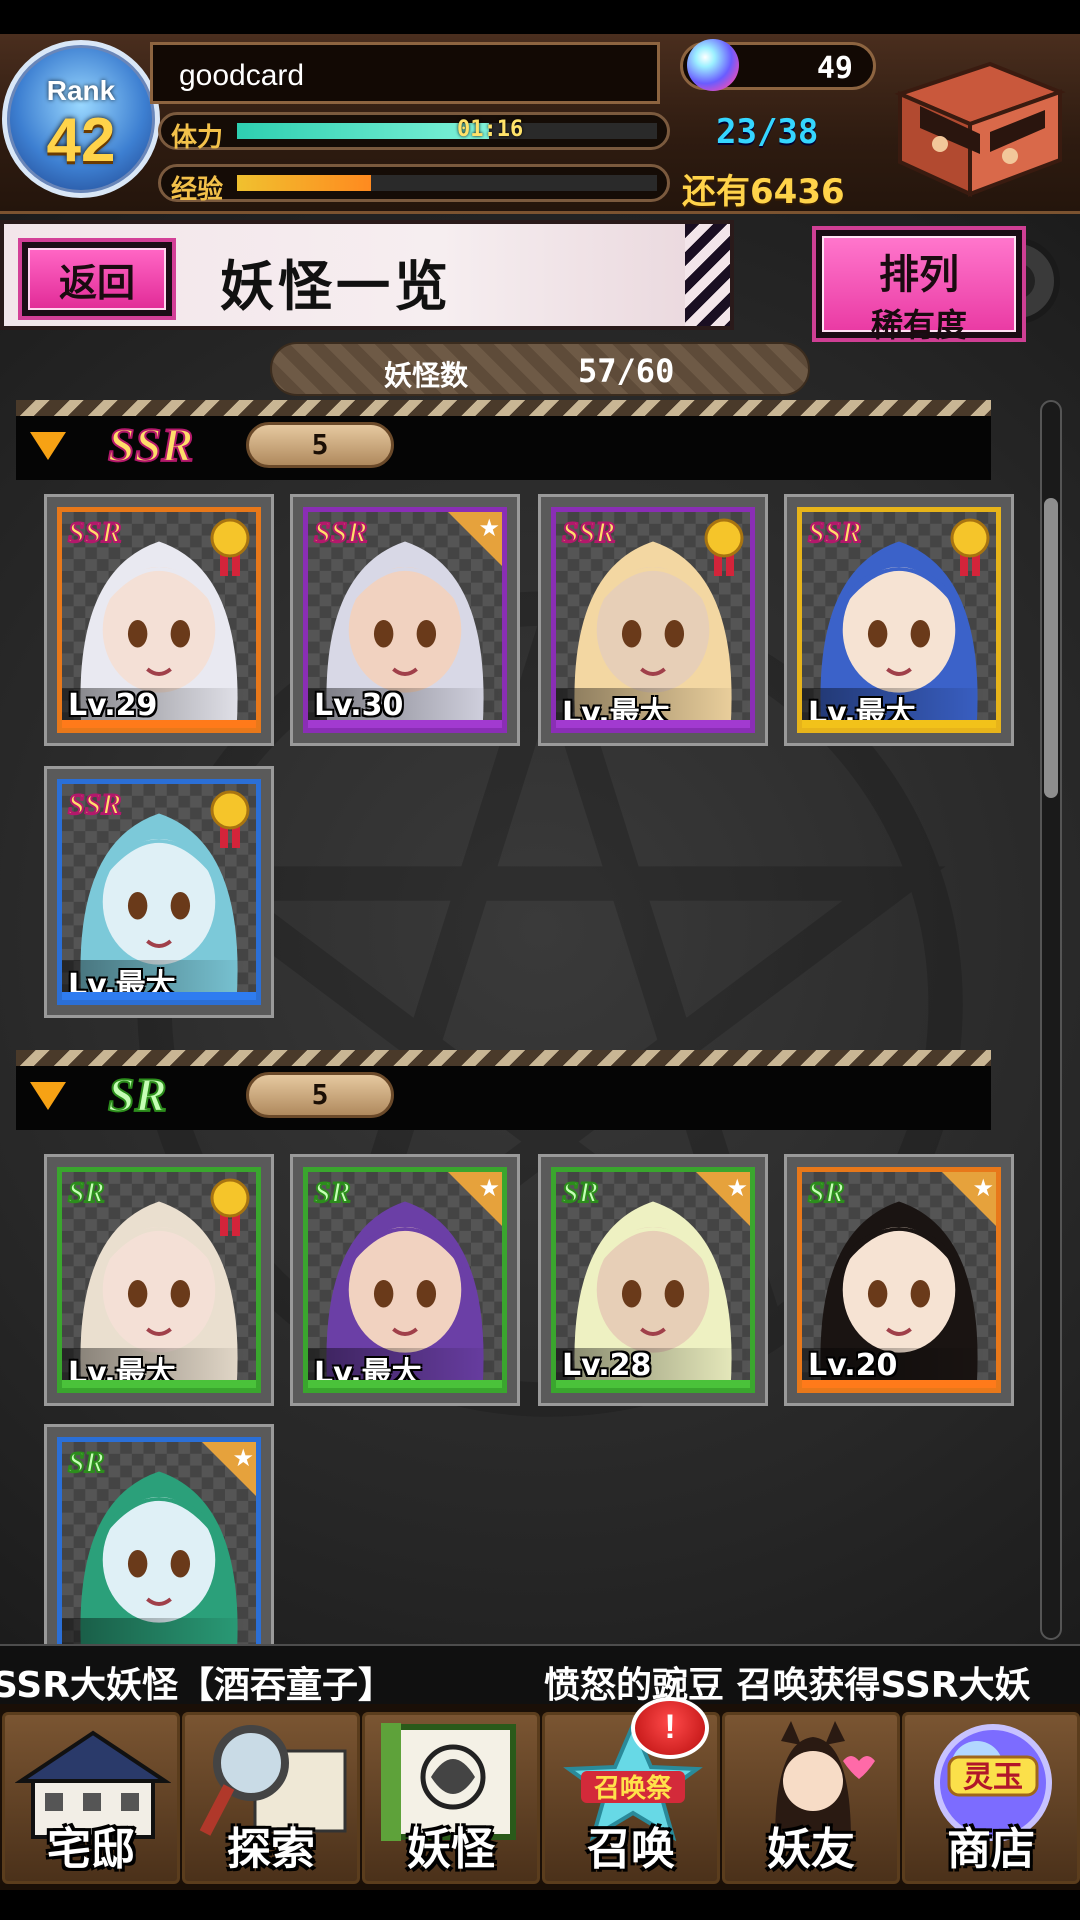 This screenshot has height=1920, width=1080. Describe the element at coordinates (447, 183) in the screenshot. I see `exp-track` at that location.